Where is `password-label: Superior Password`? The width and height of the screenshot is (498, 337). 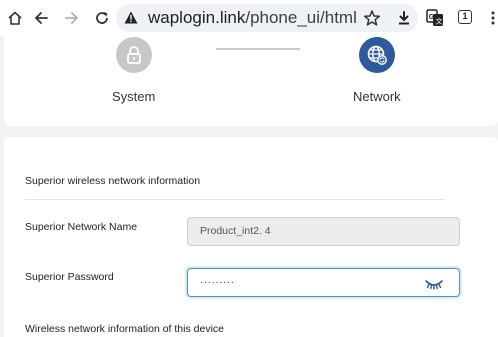 password-label: Superior Password is located at coordinates (69, 277).